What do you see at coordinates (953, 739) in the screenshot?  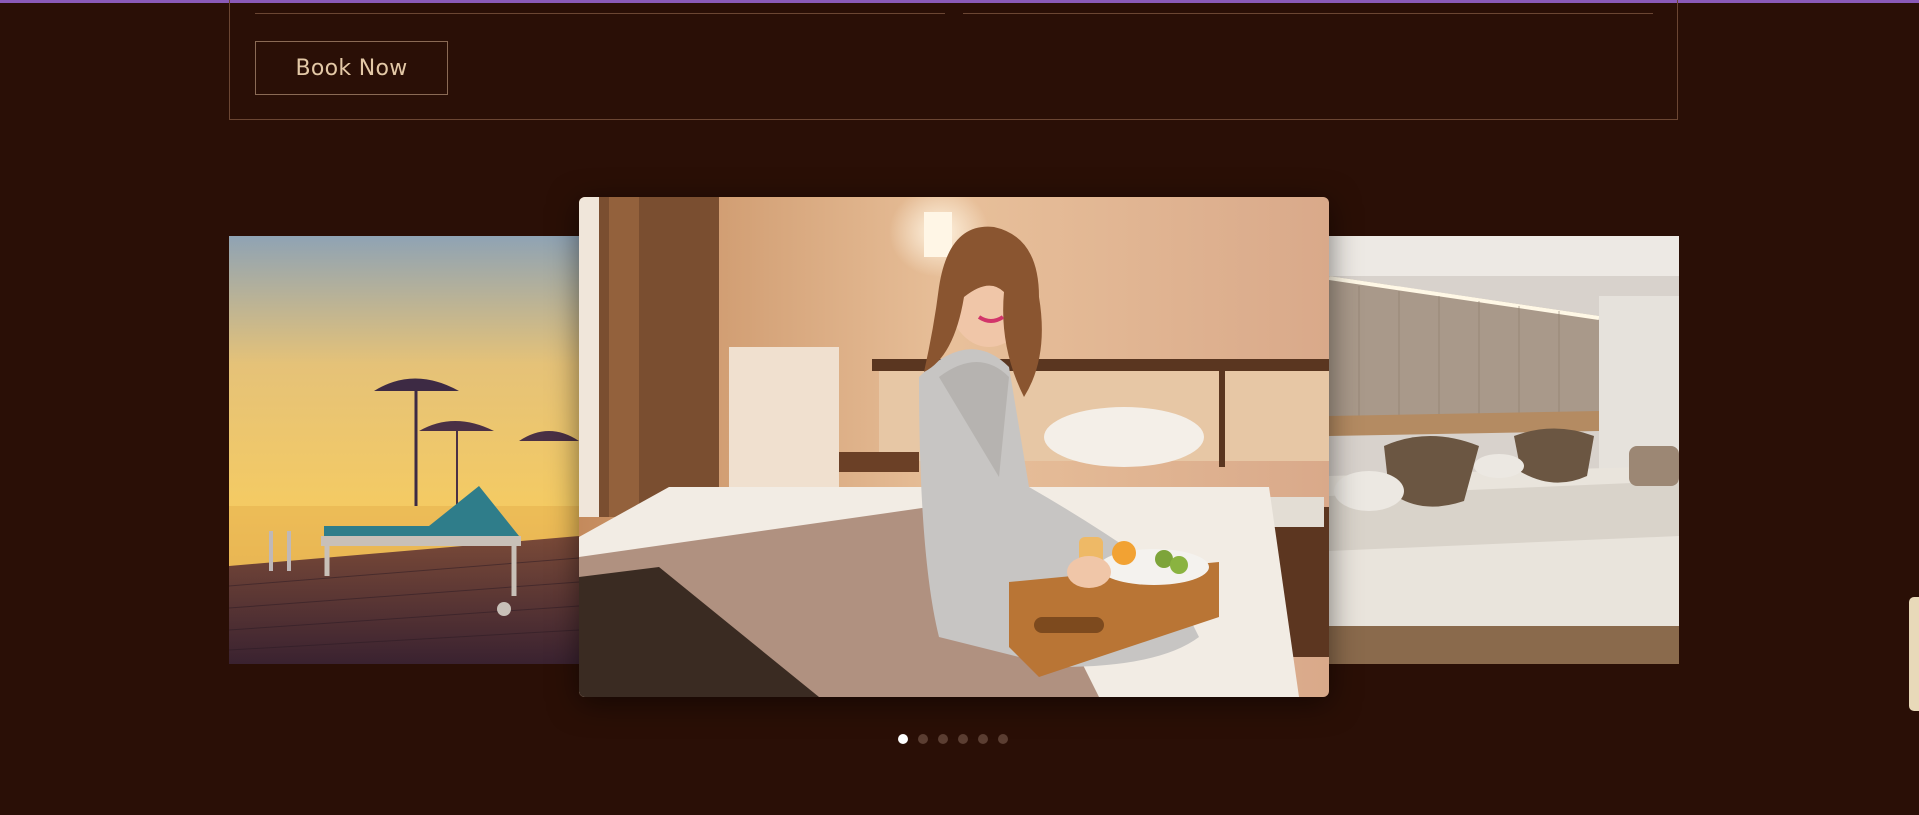 I see `carousel-dots` at bounding box center [953, 739].